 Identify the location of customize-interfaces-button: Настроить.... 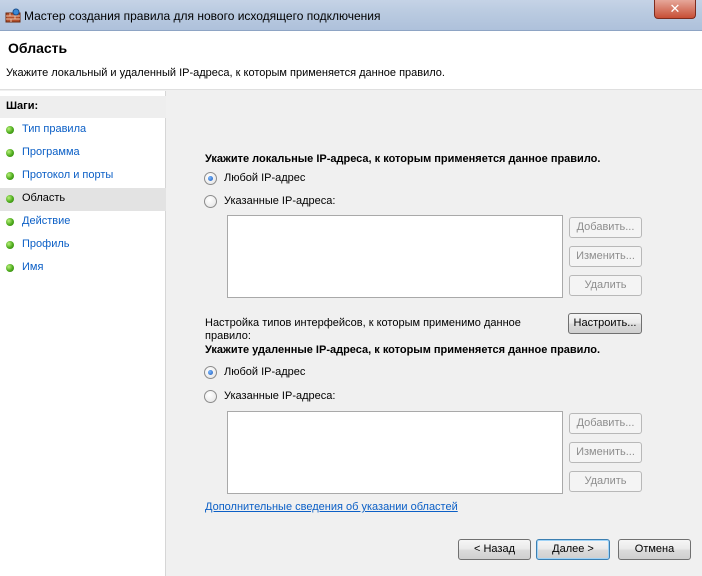
(605, 323).